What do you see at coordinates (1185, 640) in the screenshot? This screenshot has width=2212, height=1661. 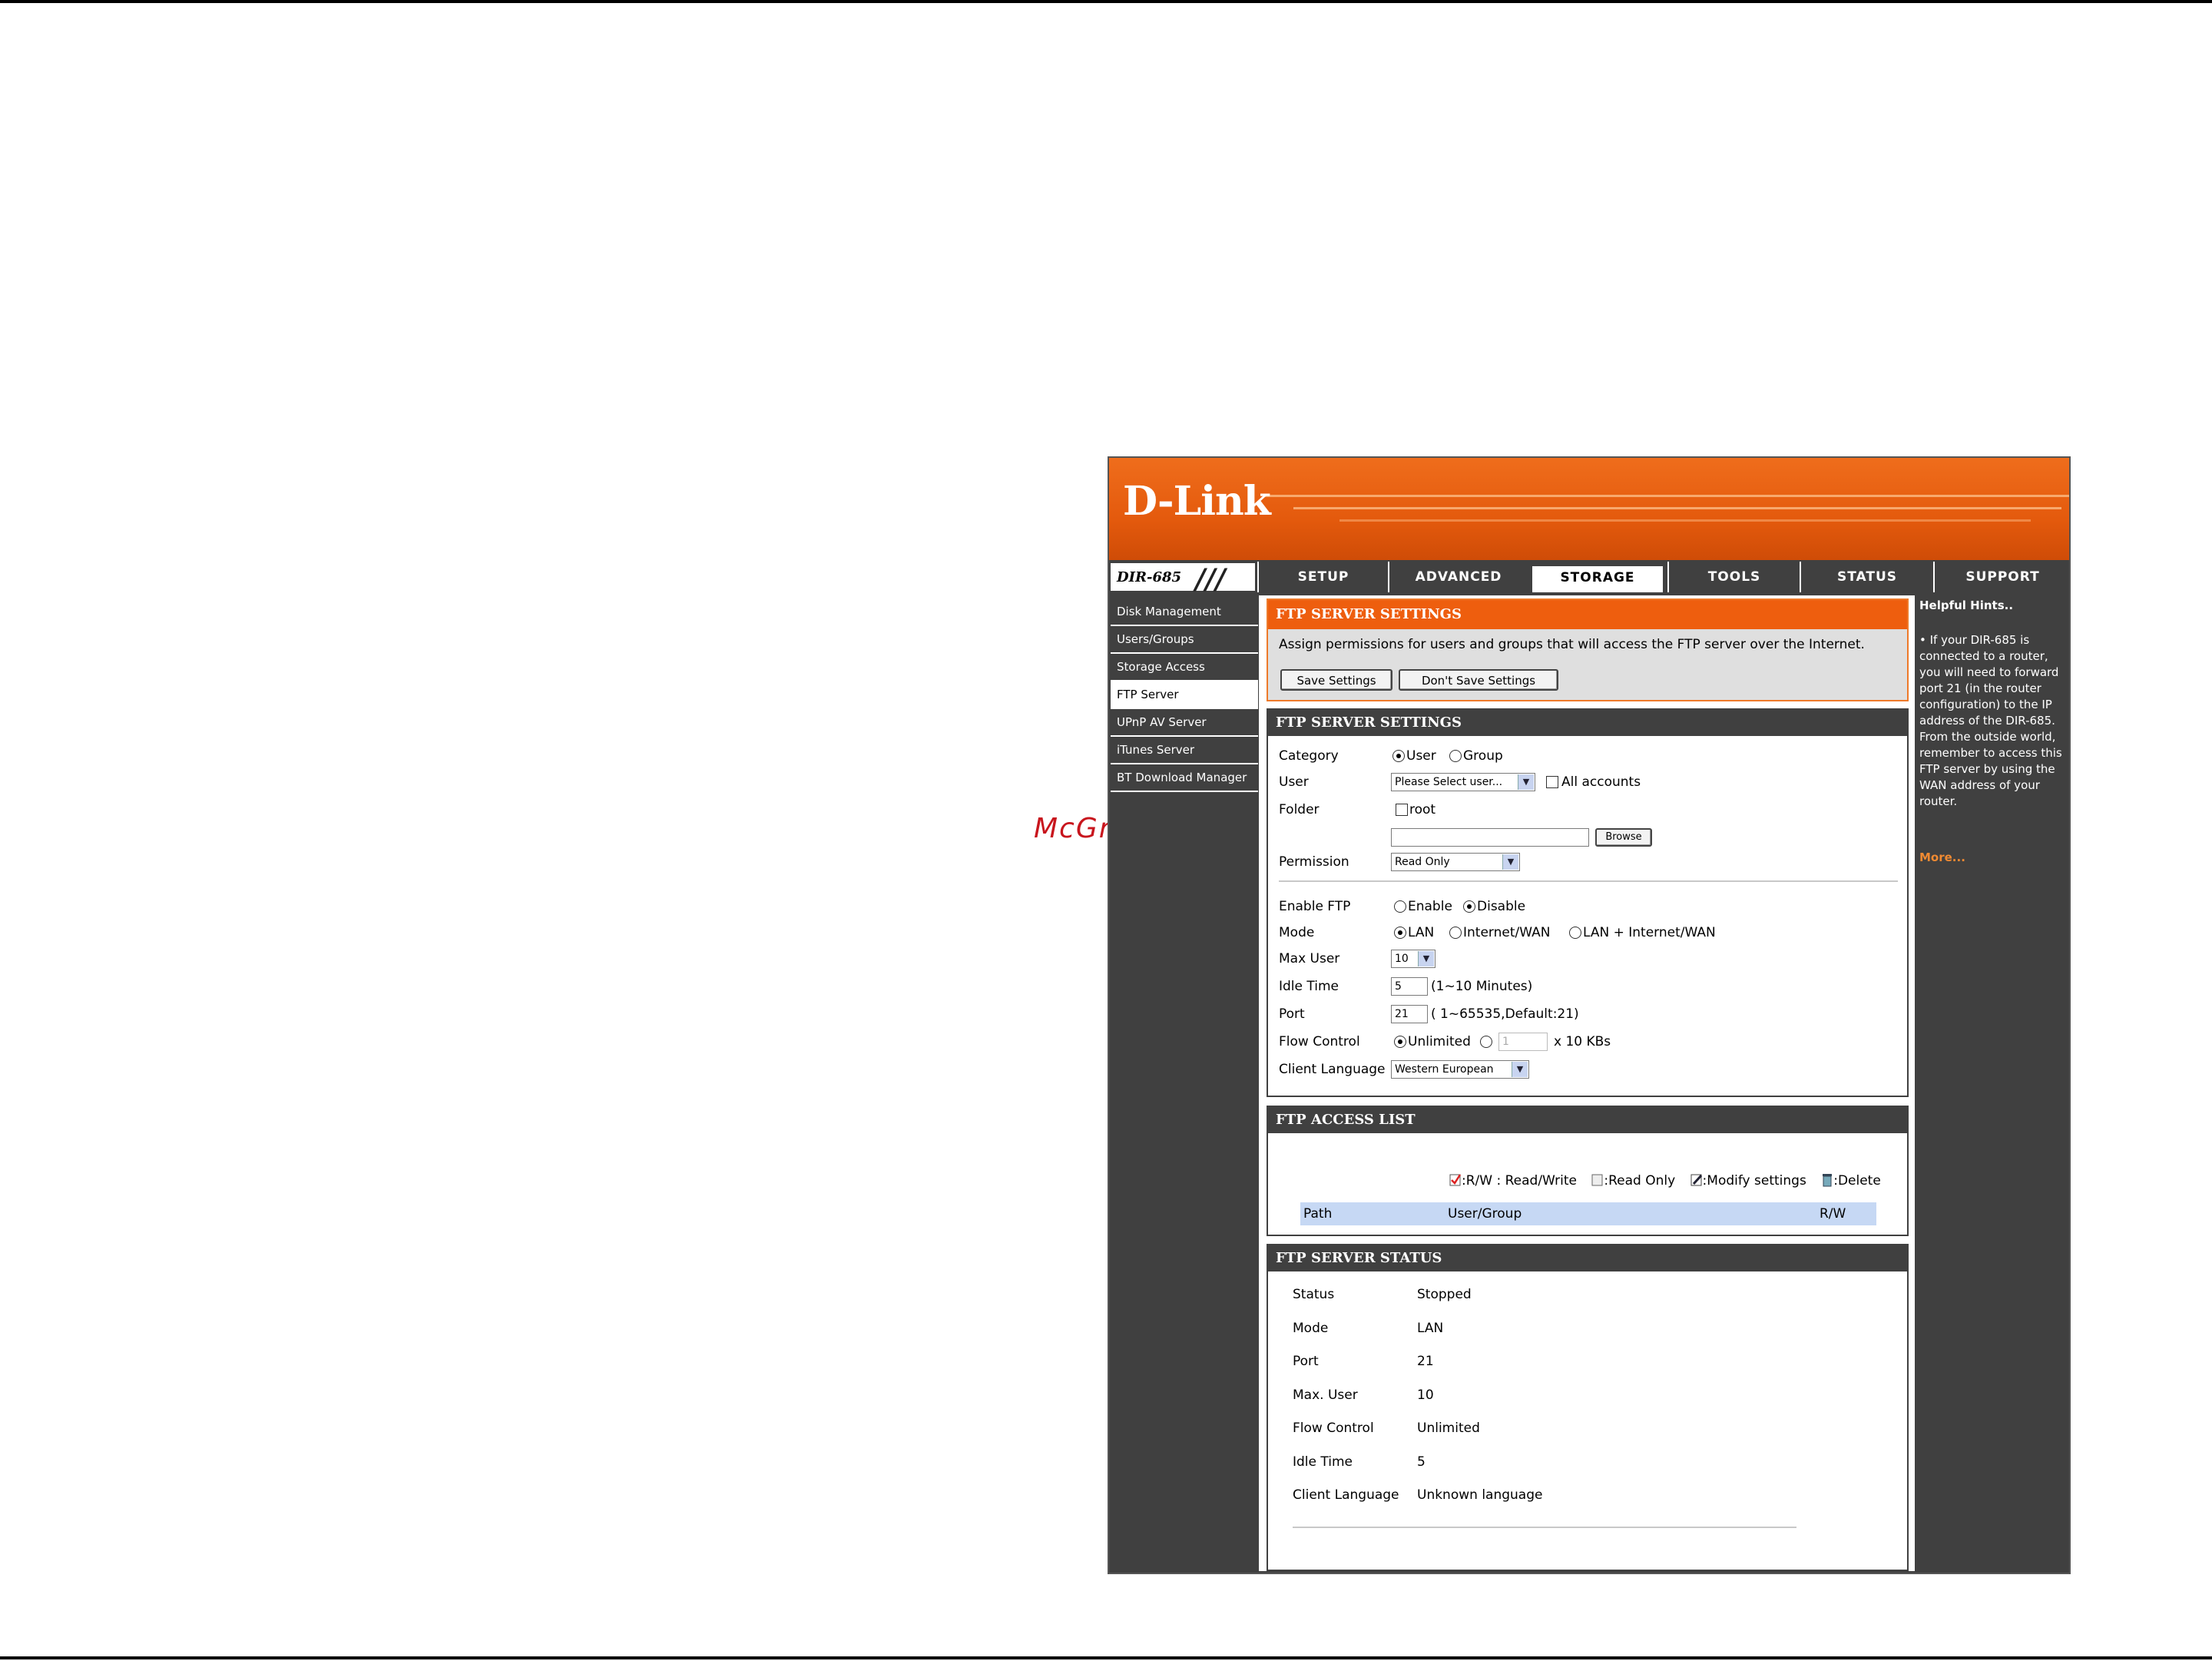 I see `nav-users-groups: Users/Groups` at bounding box center [1185, 640].